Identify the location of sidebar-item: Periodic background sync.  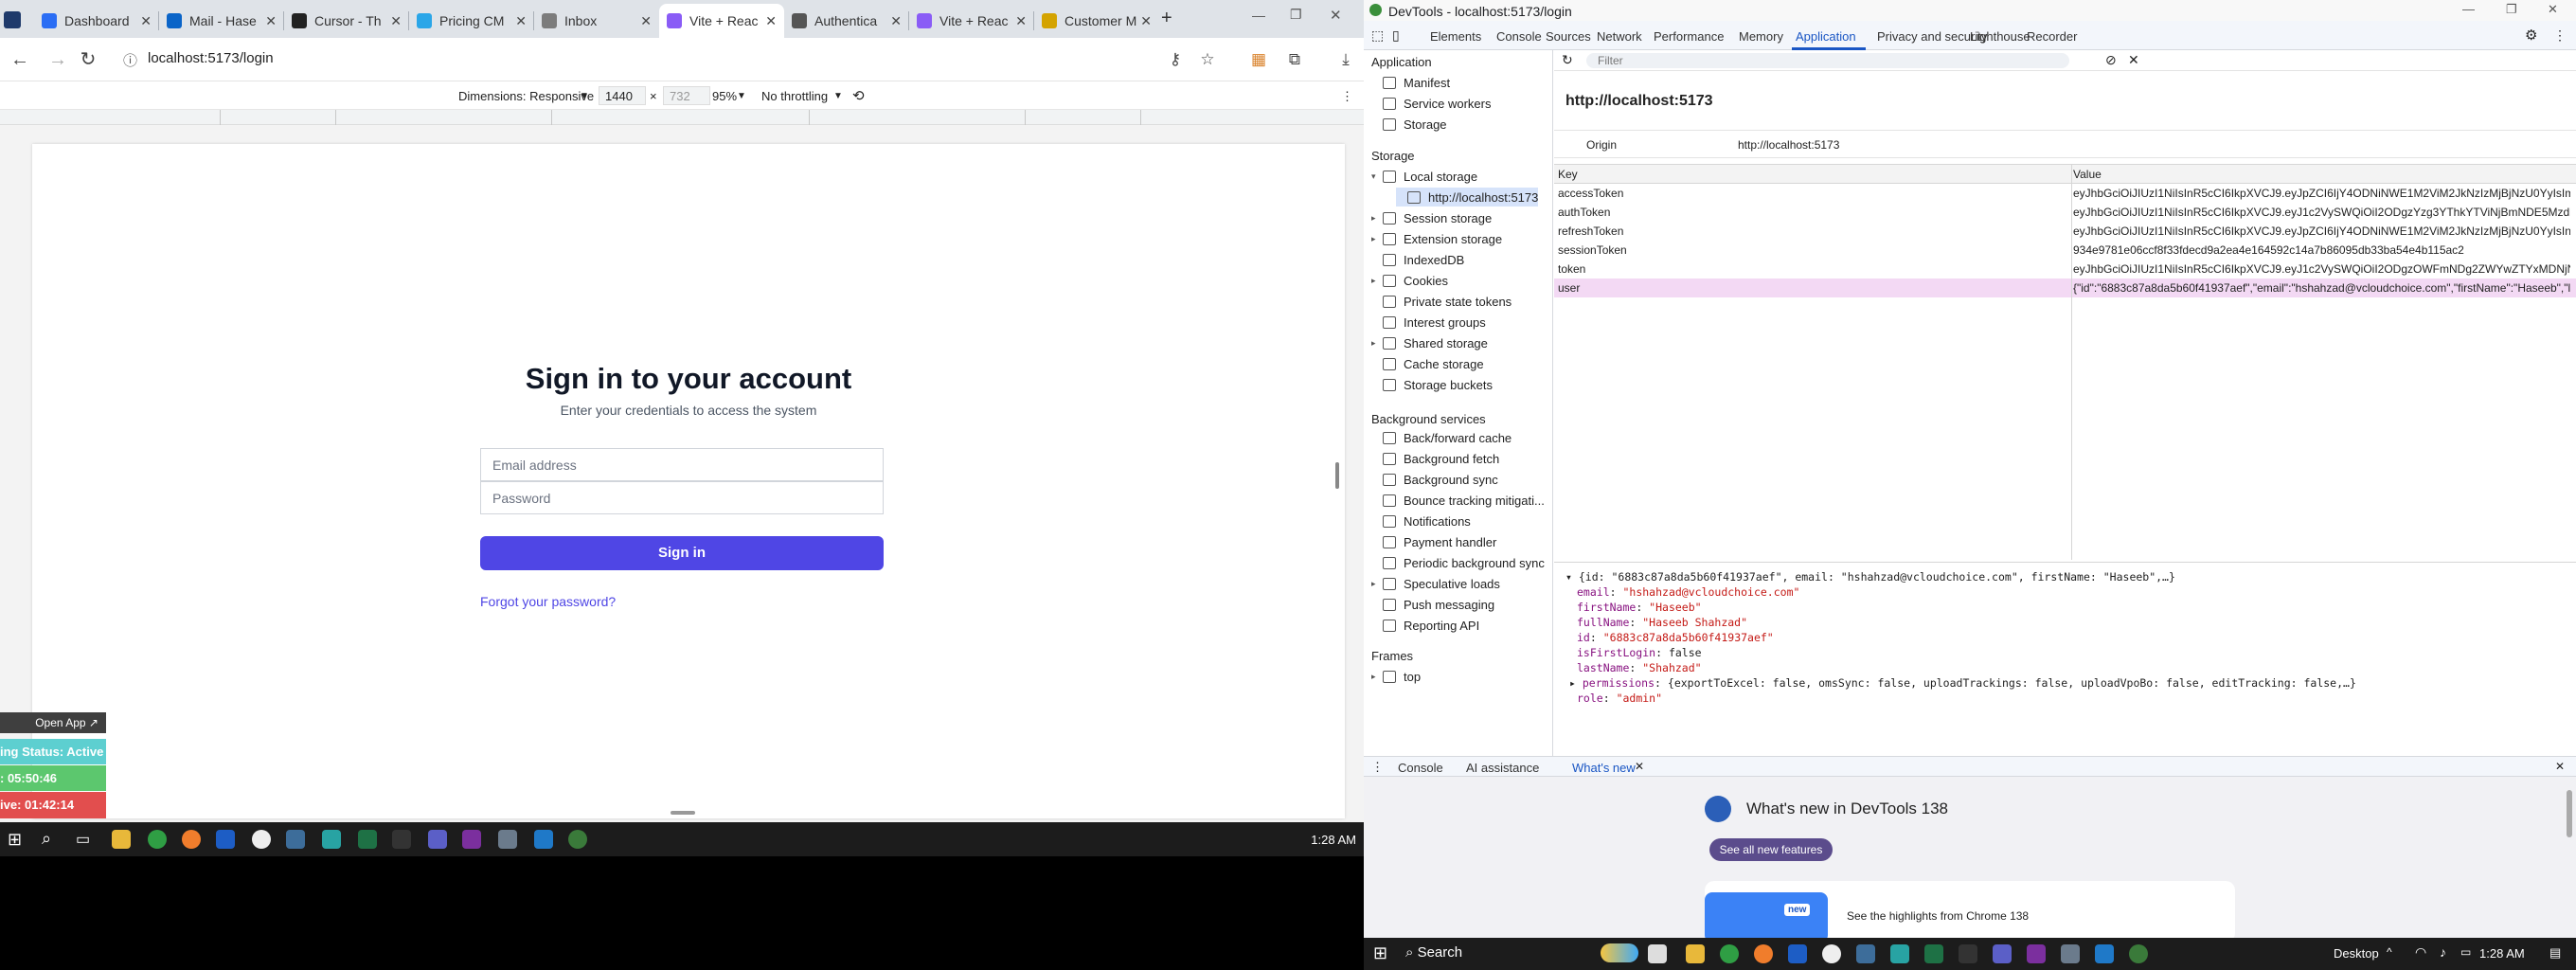
(1458, 562).